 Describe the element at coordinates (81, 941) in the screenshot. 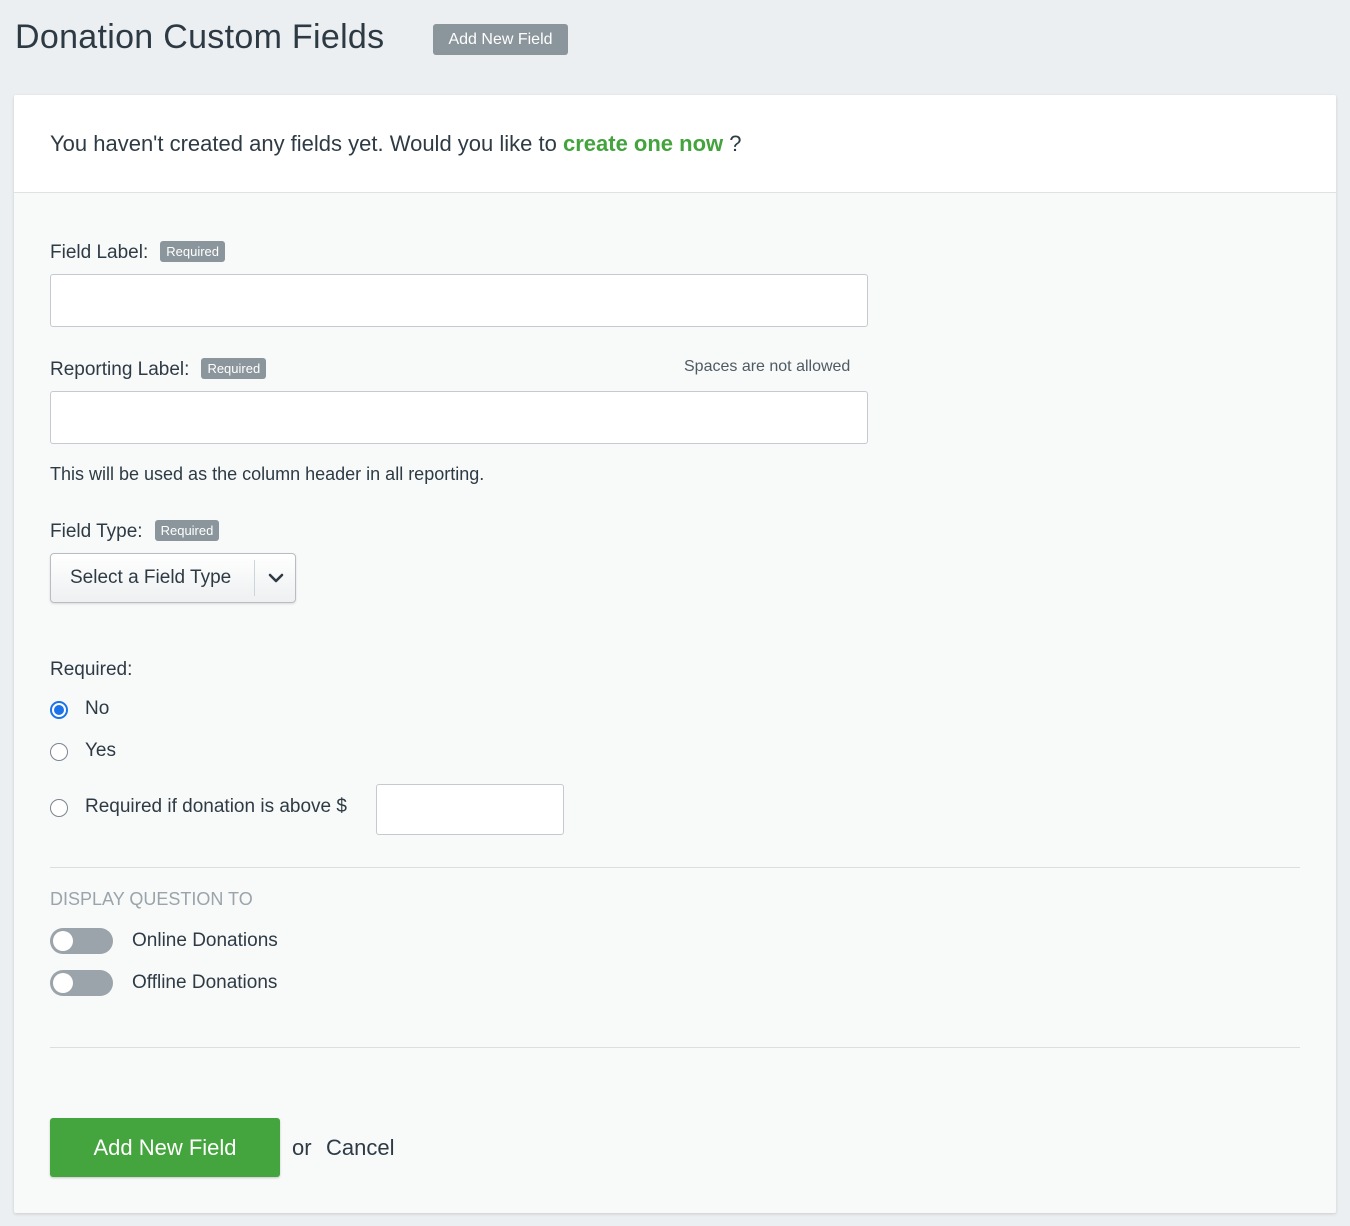

I see `online-donations-toggle` at that location.